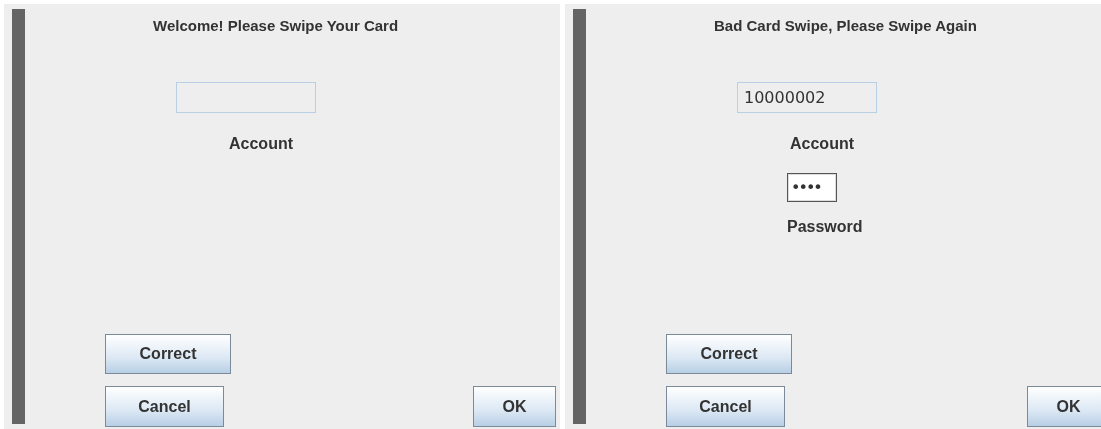  Describe the element at coordinates (846, 26) in the screenshot. I see `dialog-title: Bad Card Swipe, Please Swipe Again` at that location.